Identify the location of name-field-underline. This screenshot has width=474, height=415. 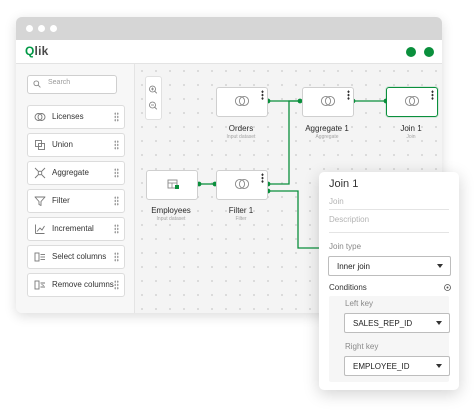
(389, 209).